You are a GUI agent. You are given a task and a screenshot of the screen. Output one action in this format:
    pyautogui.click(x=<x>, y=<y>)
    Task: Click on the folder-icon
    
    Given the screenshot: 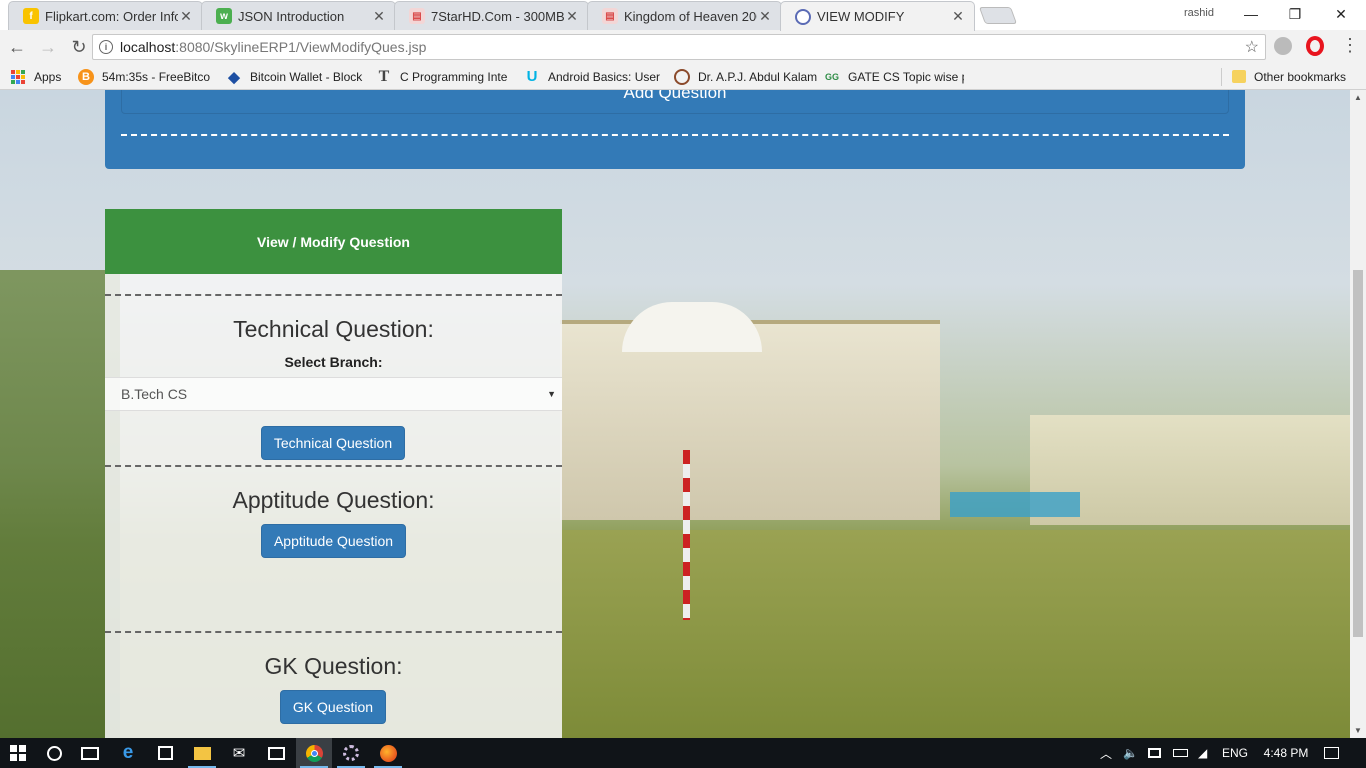 What is the action you would take?
    pyautogui.click(x=1239, y=76)
    